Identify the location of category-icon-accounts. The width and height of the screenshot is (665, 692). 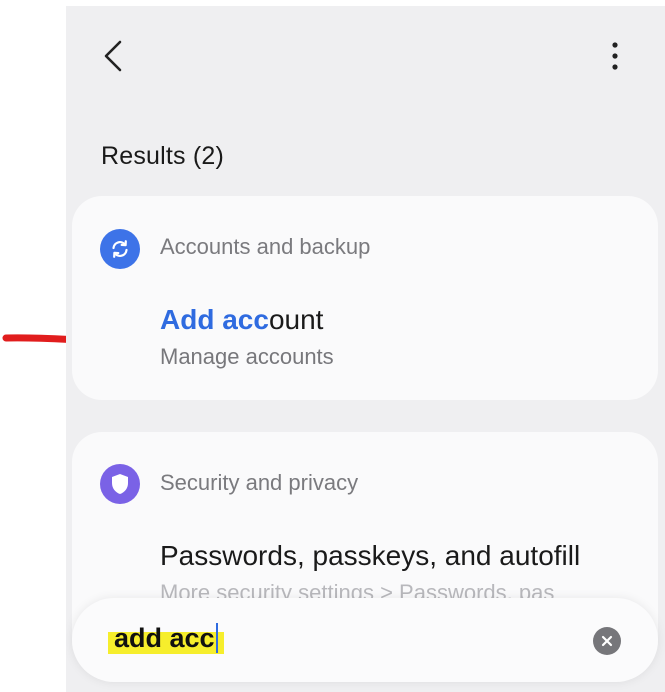
(120, 249).